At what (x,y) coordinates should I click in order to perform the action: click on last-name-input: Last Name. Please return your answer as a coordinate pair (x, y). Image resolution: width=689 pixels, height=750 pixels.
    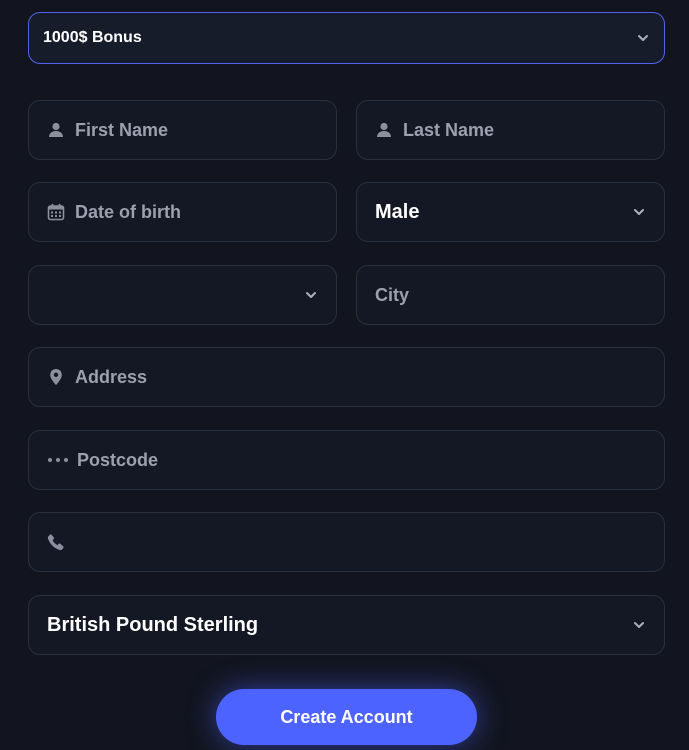
    Looking at the image, I should click on (510, 130).